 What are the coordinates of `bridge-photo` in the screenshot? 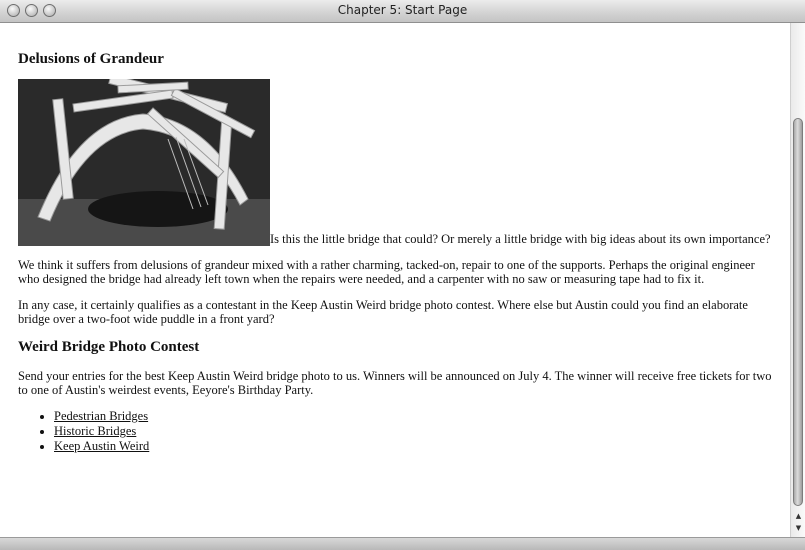 It's located at (144, 162).